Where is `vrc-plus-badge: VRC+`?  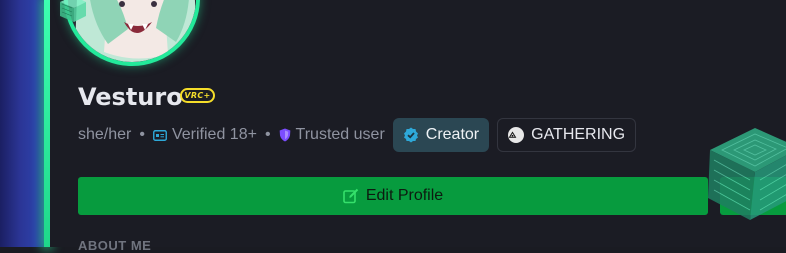 vrc-plus-badge: VRC+ is located at coordinates (197, 95).